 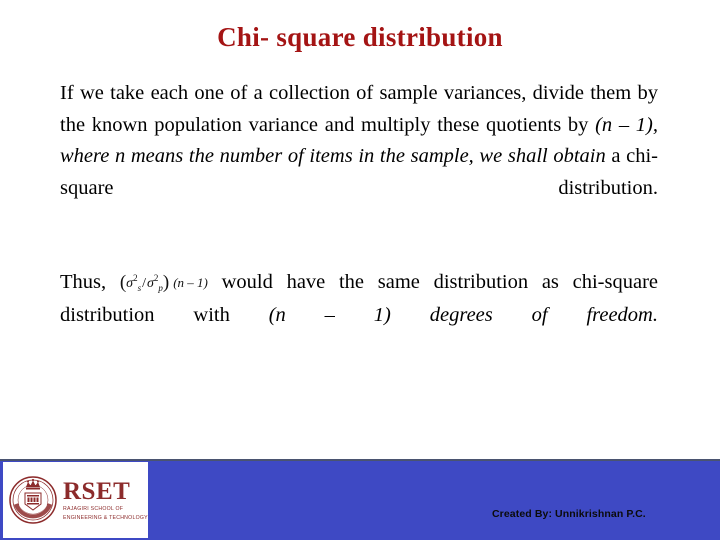 I want to click on formula-degrees-factor: (n – 1), so click(x=190, y=282).